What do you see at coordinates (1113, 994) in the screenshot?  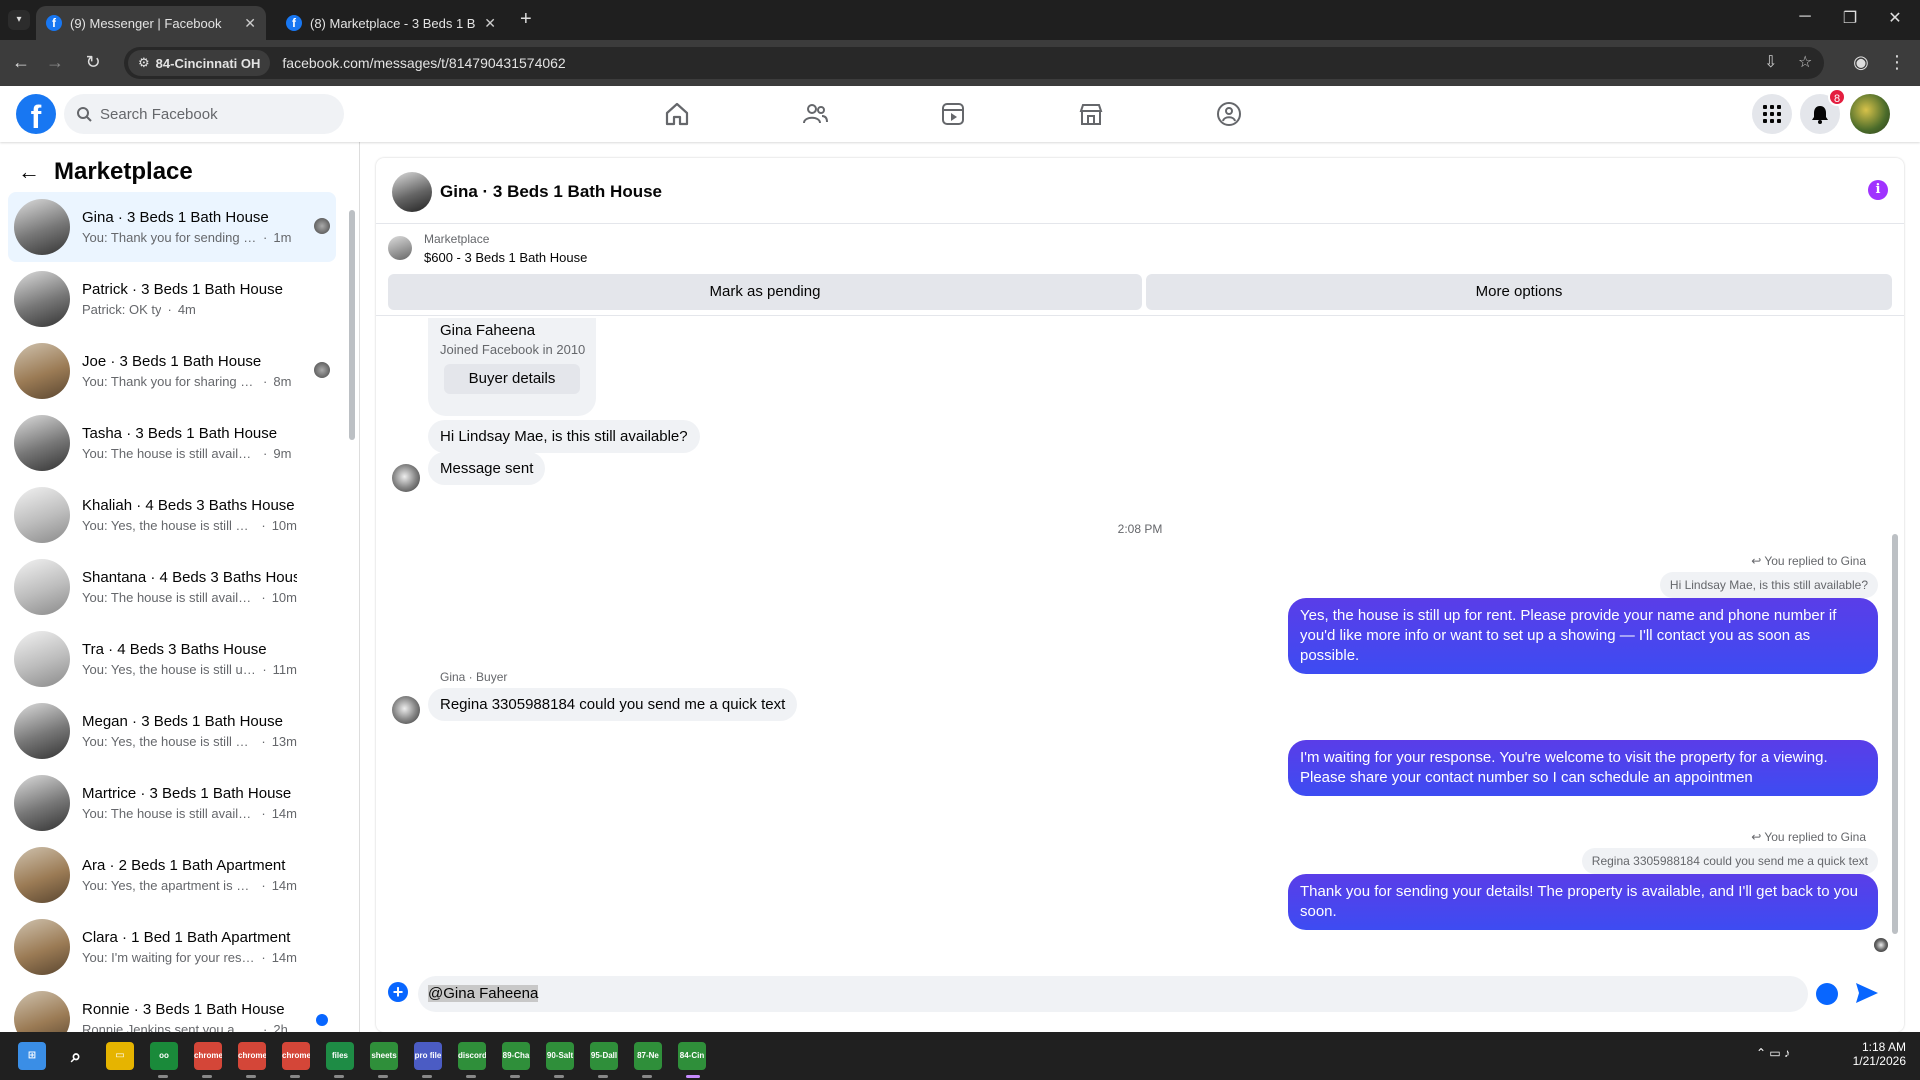 I see `message-input: @Gina Faheena` at bounding box center [1113, 994].